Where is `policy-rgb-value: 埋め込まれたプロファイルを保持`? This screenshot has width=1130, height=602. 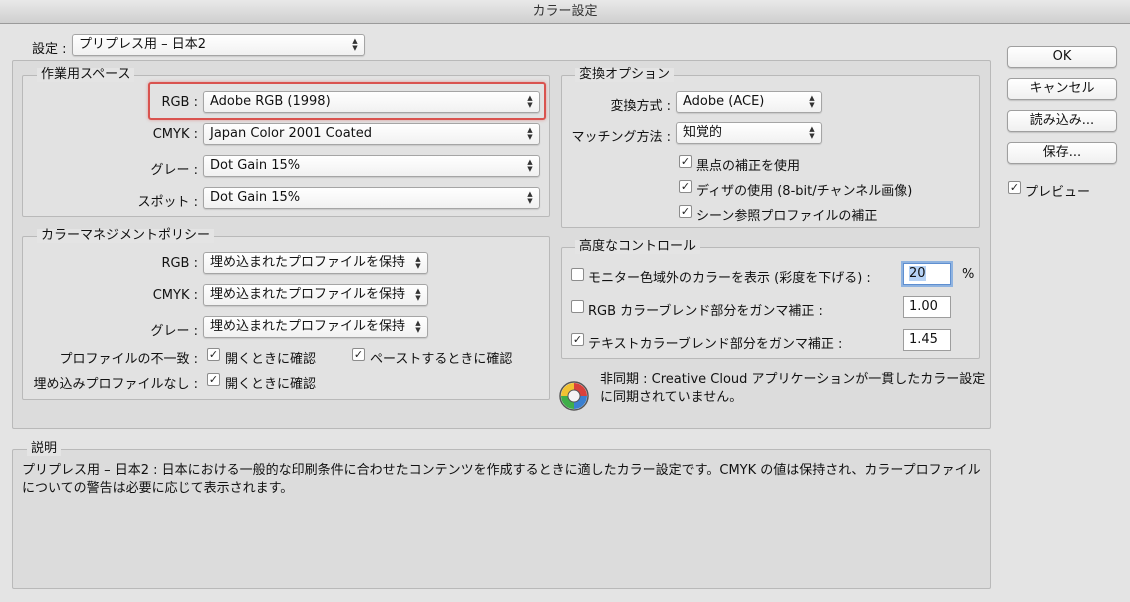
policy-rgb-value: 埋め込まれたプロファイルを保持 is located at coordinates (308, 262).